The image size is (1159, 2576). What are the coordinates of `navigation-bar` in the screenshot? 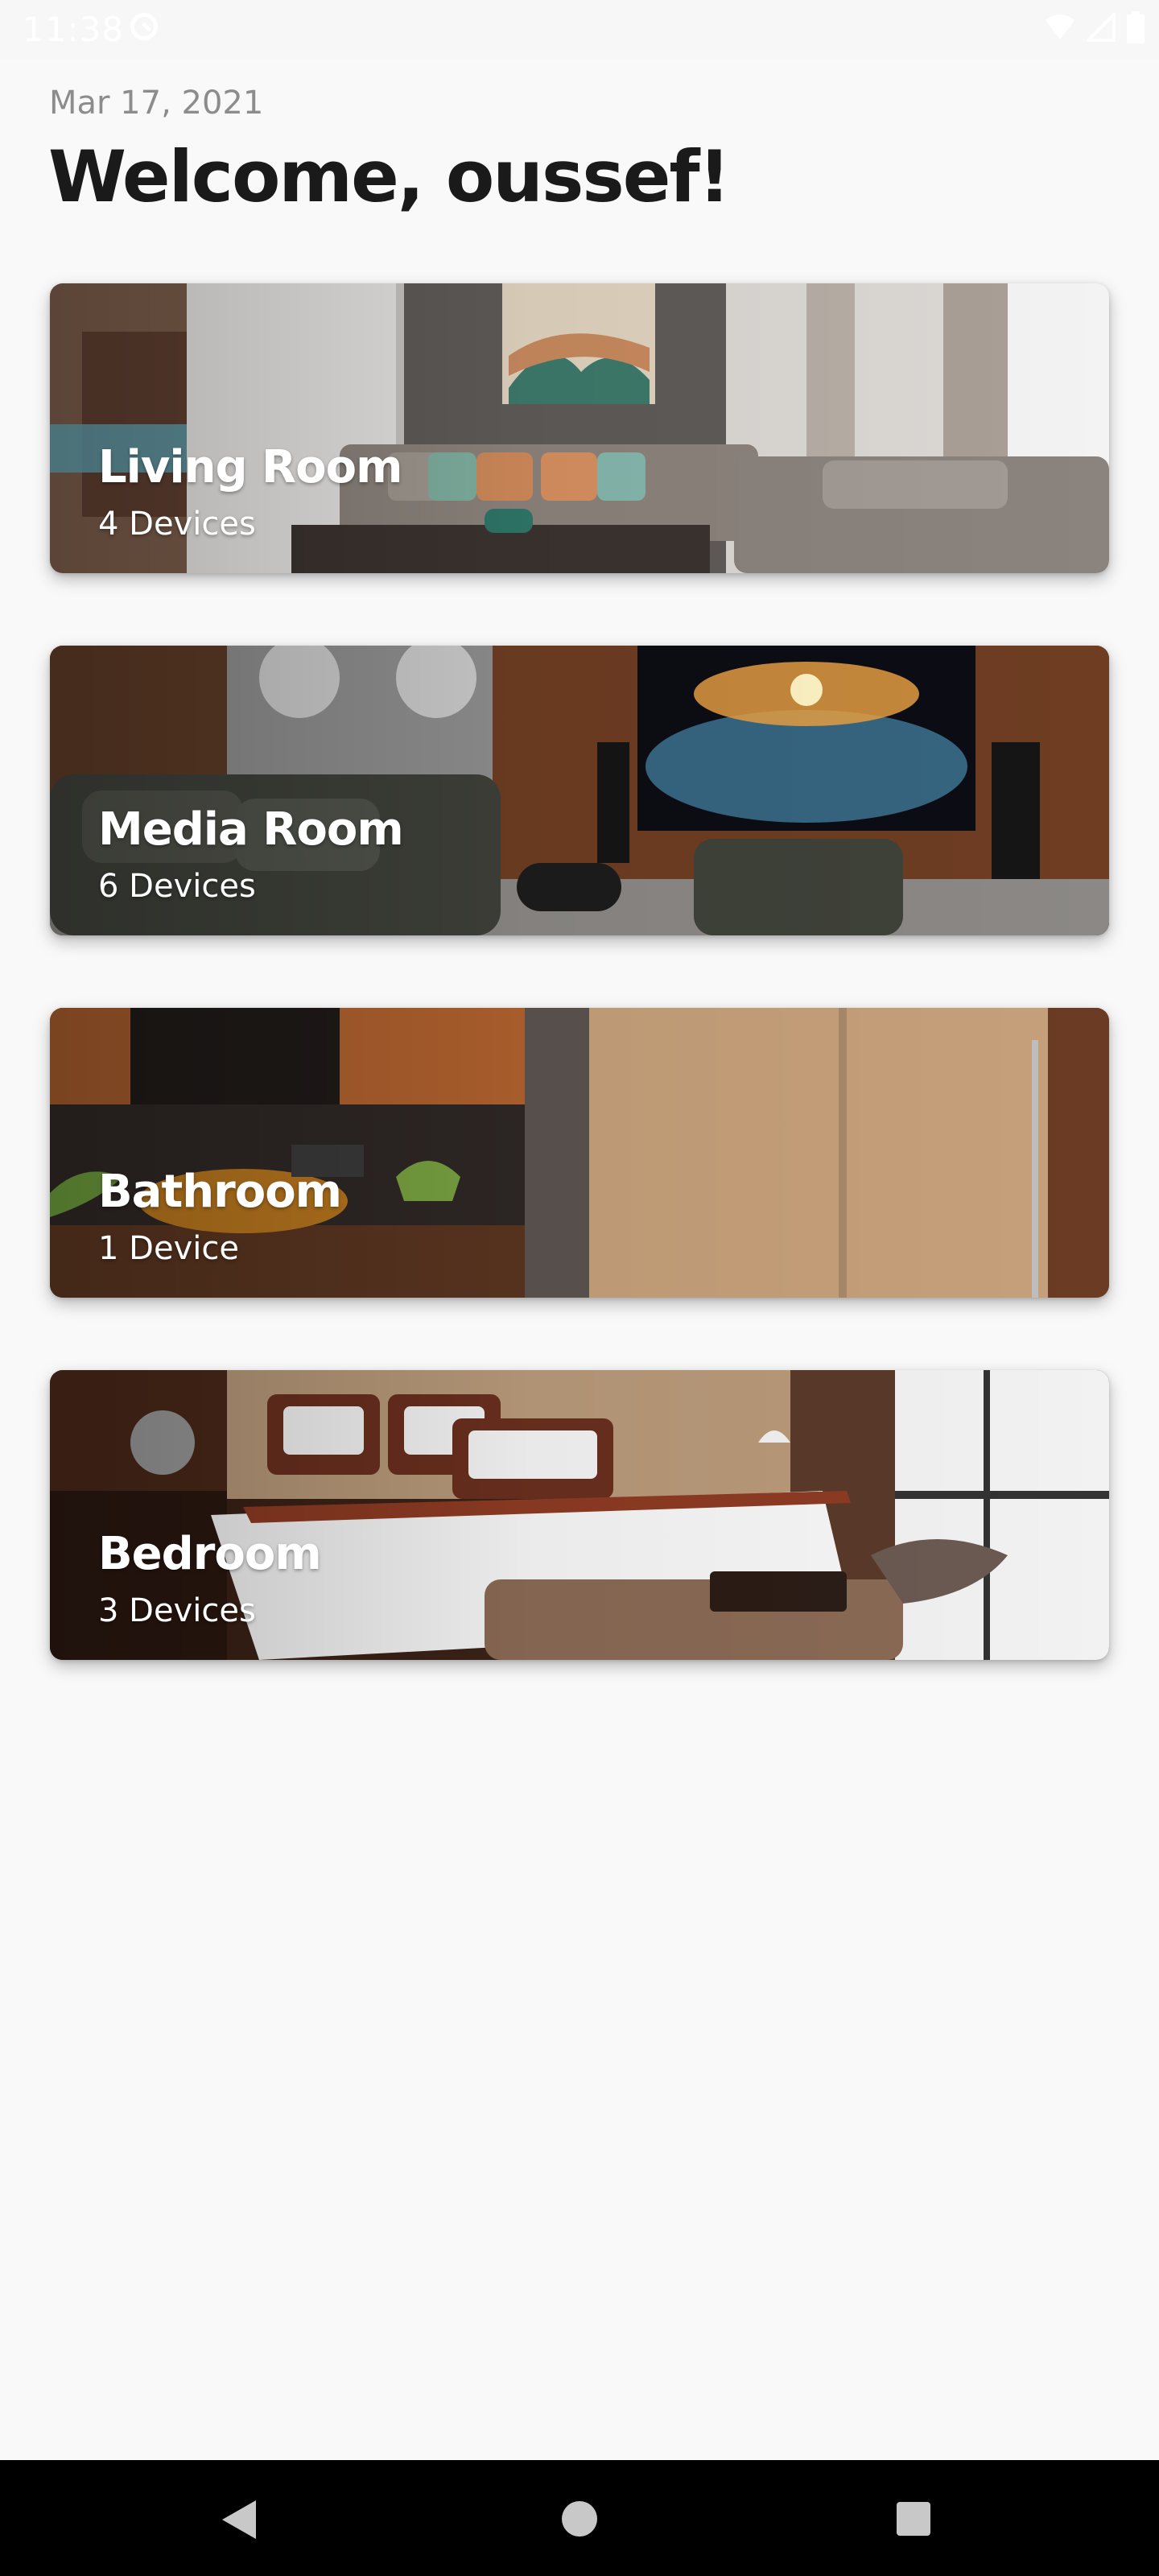 It's located at (579, 2518).